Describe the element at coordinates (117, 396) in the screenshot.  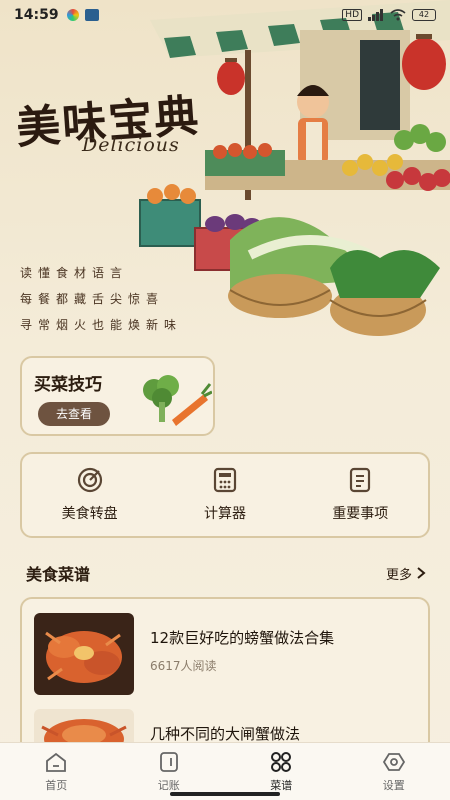
I see `buying-tips-card: 买菜技巧 去查看` at that location.